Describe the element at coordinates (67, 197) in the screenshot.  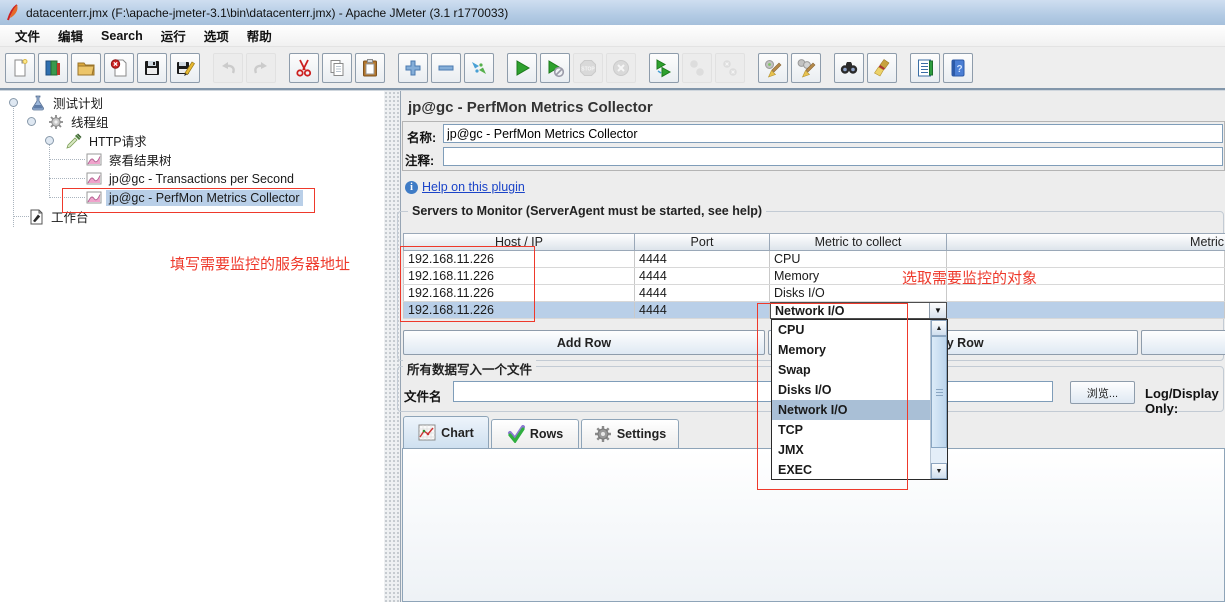
I see `tree-connector` at that location.